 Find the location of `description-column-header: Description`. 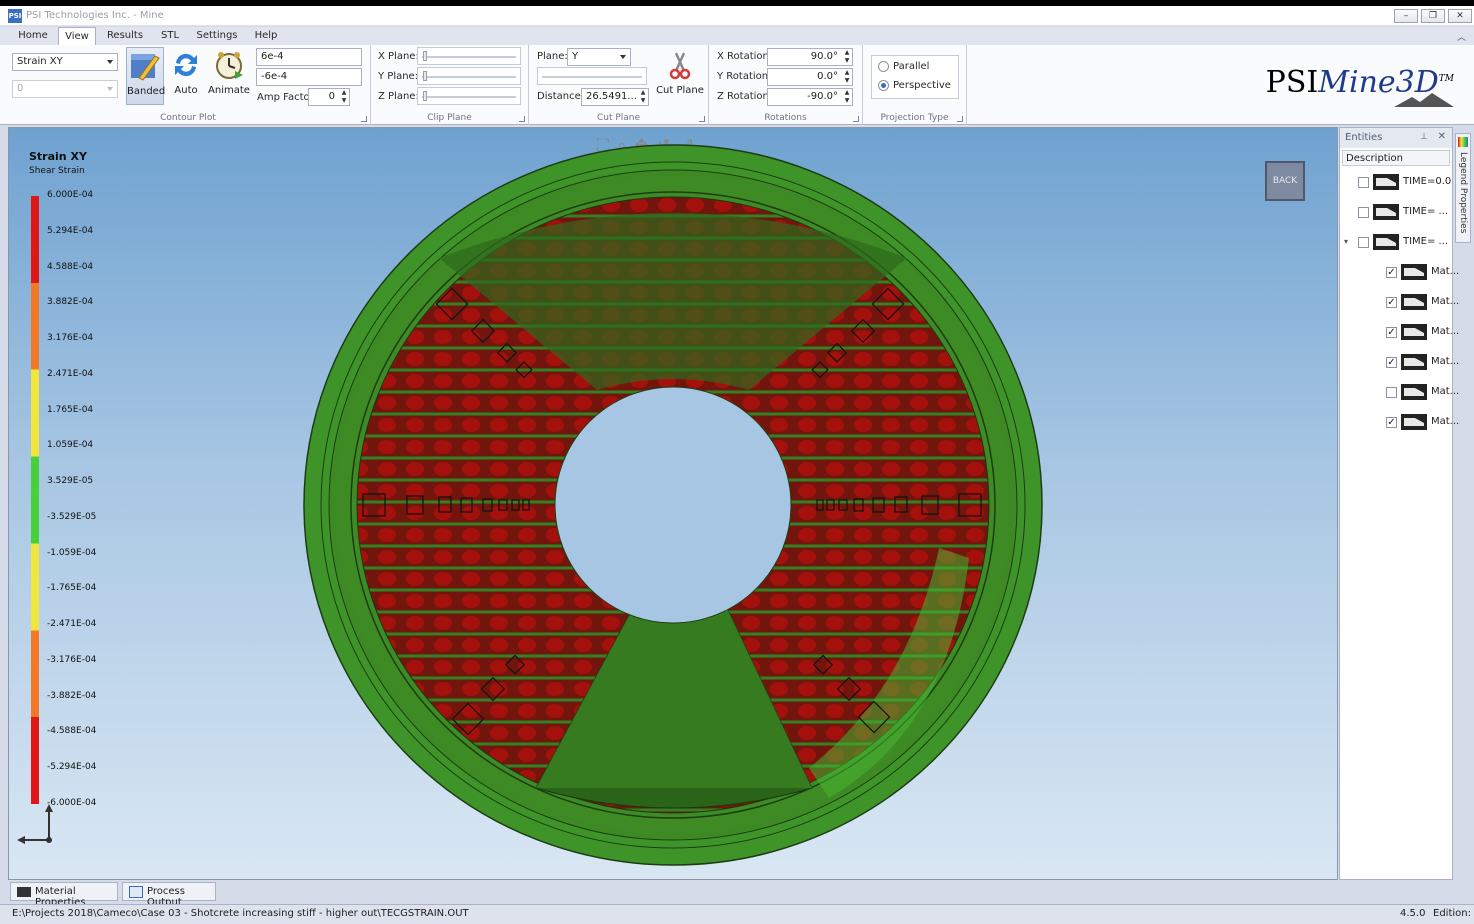

description-column-header: Description is located at coordinates (1396, 158).